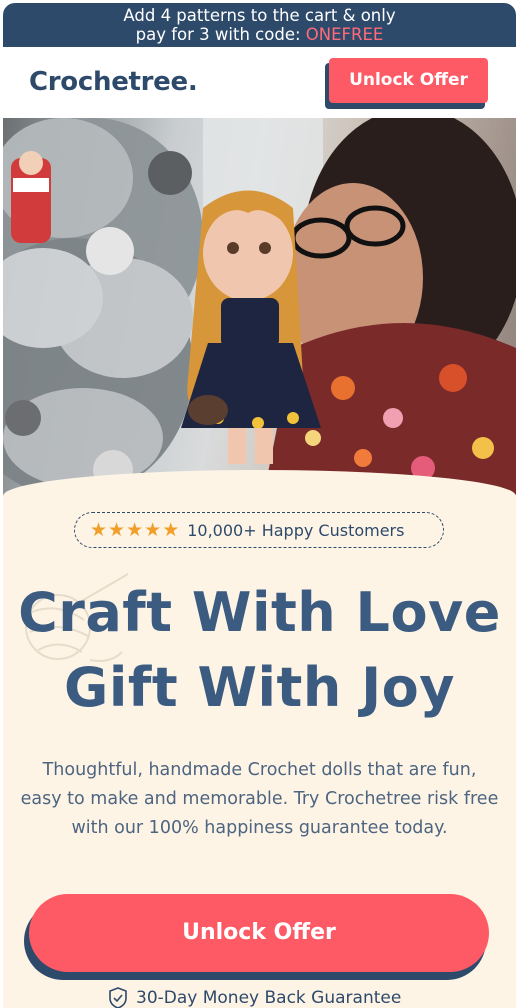 The height and width of the screenshot is (1008, 519). What do you see at coordinates (408, 80) in the screenshot?
I see `header-unlock-offer-button: Unlock Offer` at bounding box center [408, 80].